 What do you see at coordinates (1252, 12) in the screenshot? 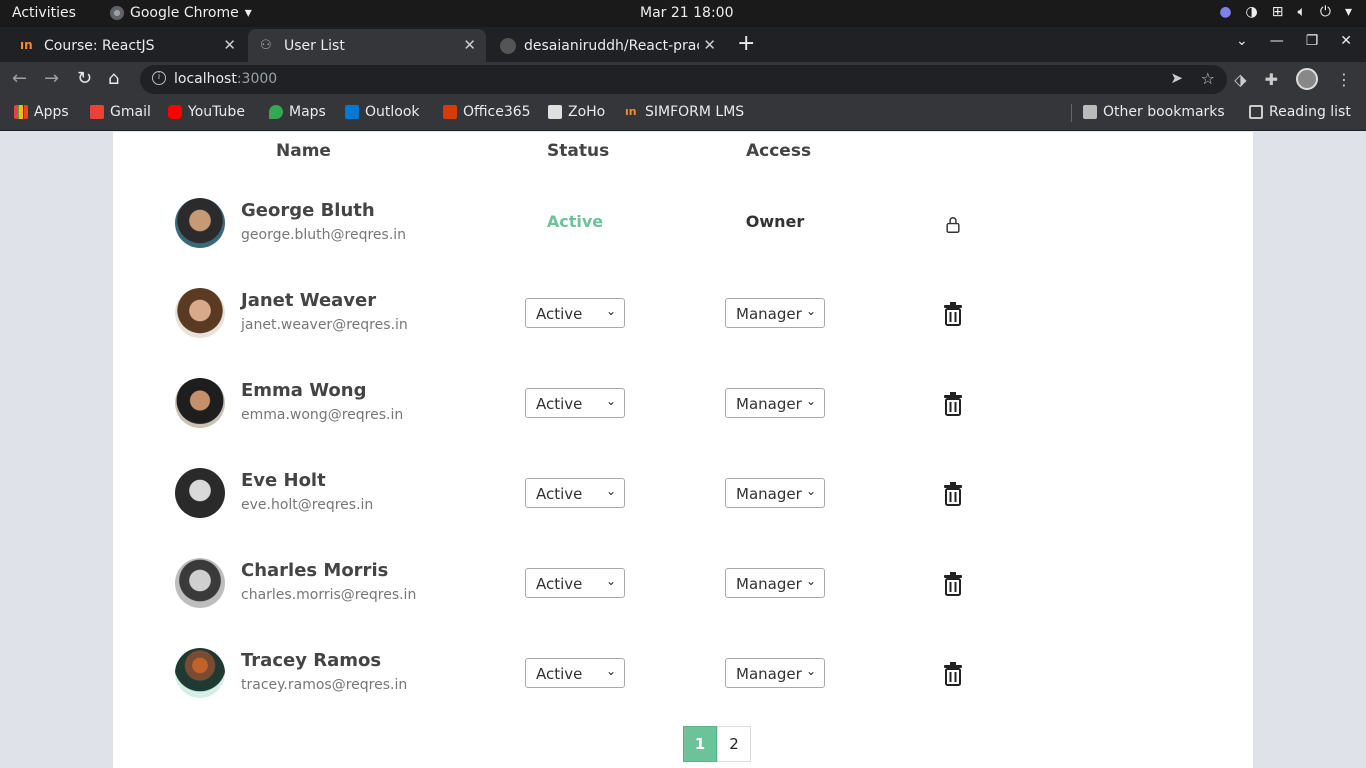
I see `night-light-icon: ◑` at bounding box center [1252, 12].